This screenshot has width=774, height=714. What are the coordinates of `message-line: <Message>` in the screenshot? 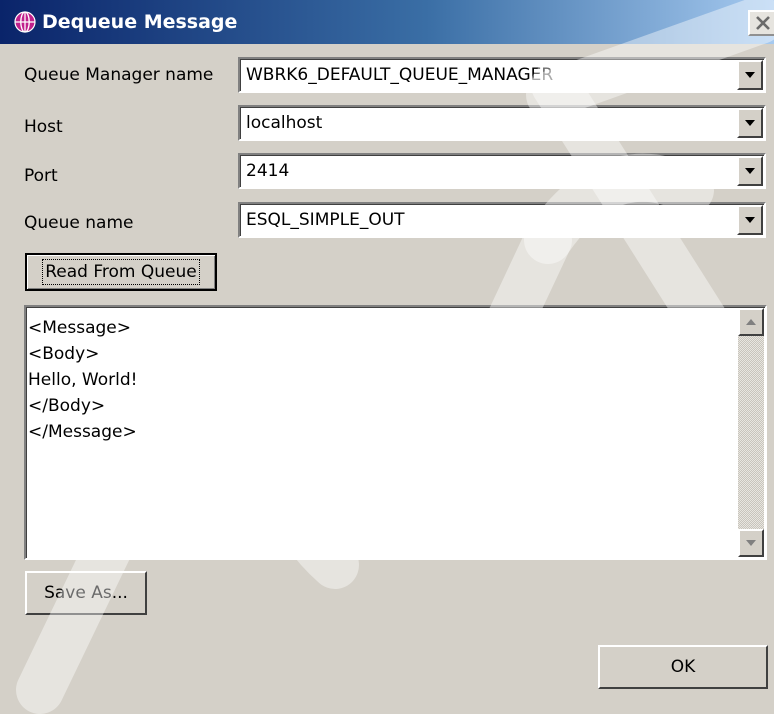 It's located at (79, 328).